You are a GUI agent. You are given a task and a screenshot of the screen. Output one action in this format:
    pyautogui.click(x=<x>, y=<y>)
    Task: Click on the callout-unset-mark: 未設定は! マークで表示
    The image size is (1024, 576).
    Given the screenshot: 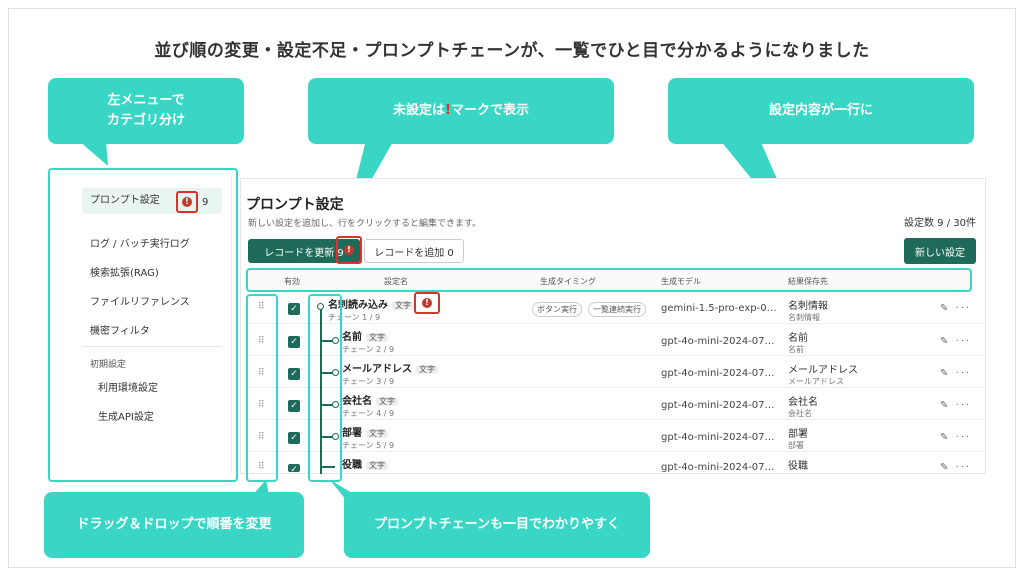 What is the action you would take?
    pyautogui.click(x=461, y=111)
    